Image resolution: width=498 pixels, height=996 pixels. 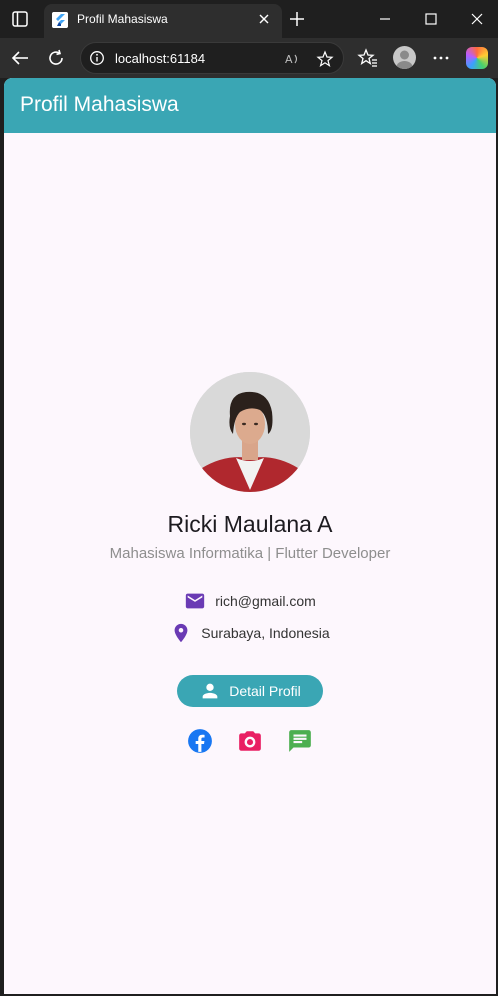 I want to click on browser-tabstrip: Profil Mahasiswa, so click(x=249, y=19).